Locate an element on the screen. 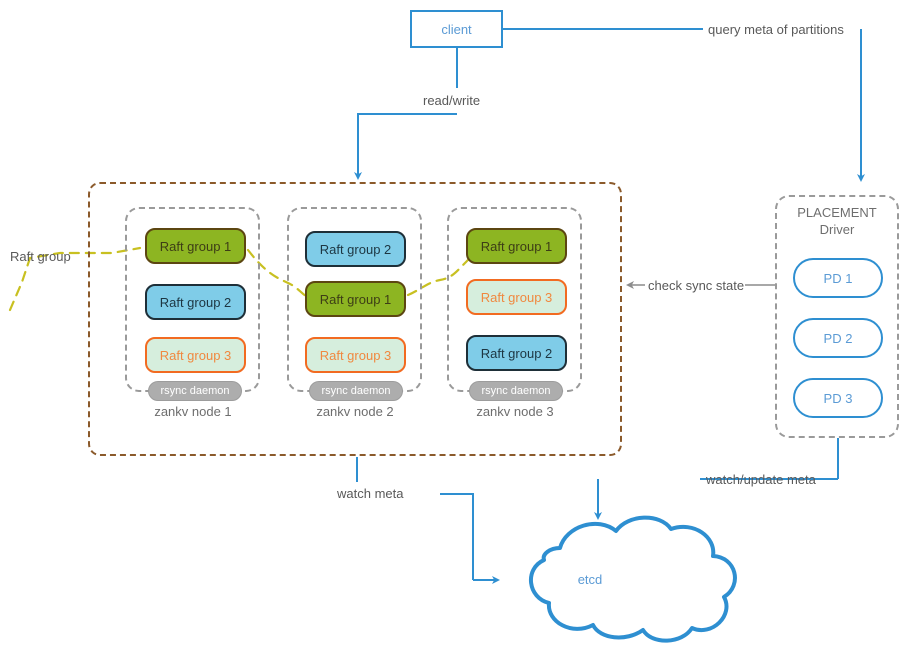 The image size is (909, 645). zankv-node-1-label: zankv node 1 is located at coordinates (193, 411).